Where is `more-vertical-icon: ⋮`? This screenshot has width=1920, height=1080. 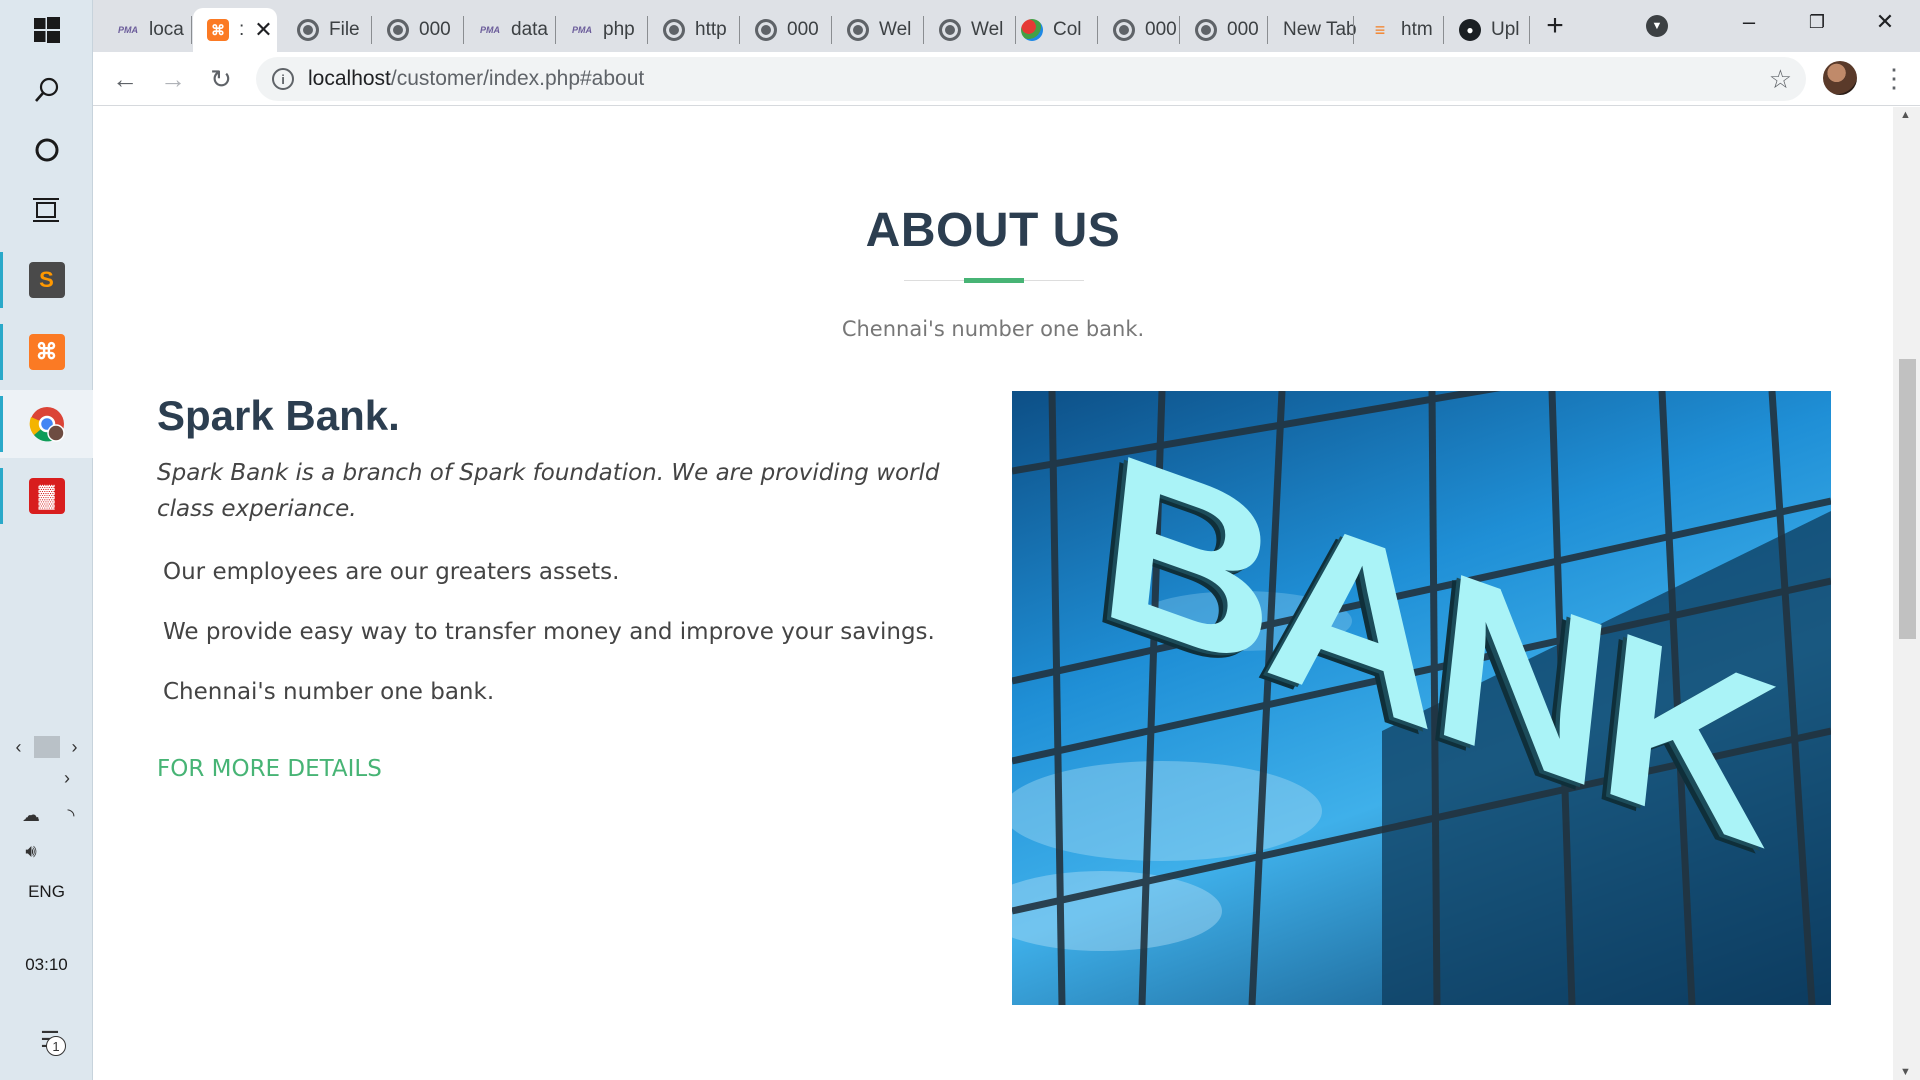
more-vertical-icon: ⋮ is located at coordinates (1894, 77).